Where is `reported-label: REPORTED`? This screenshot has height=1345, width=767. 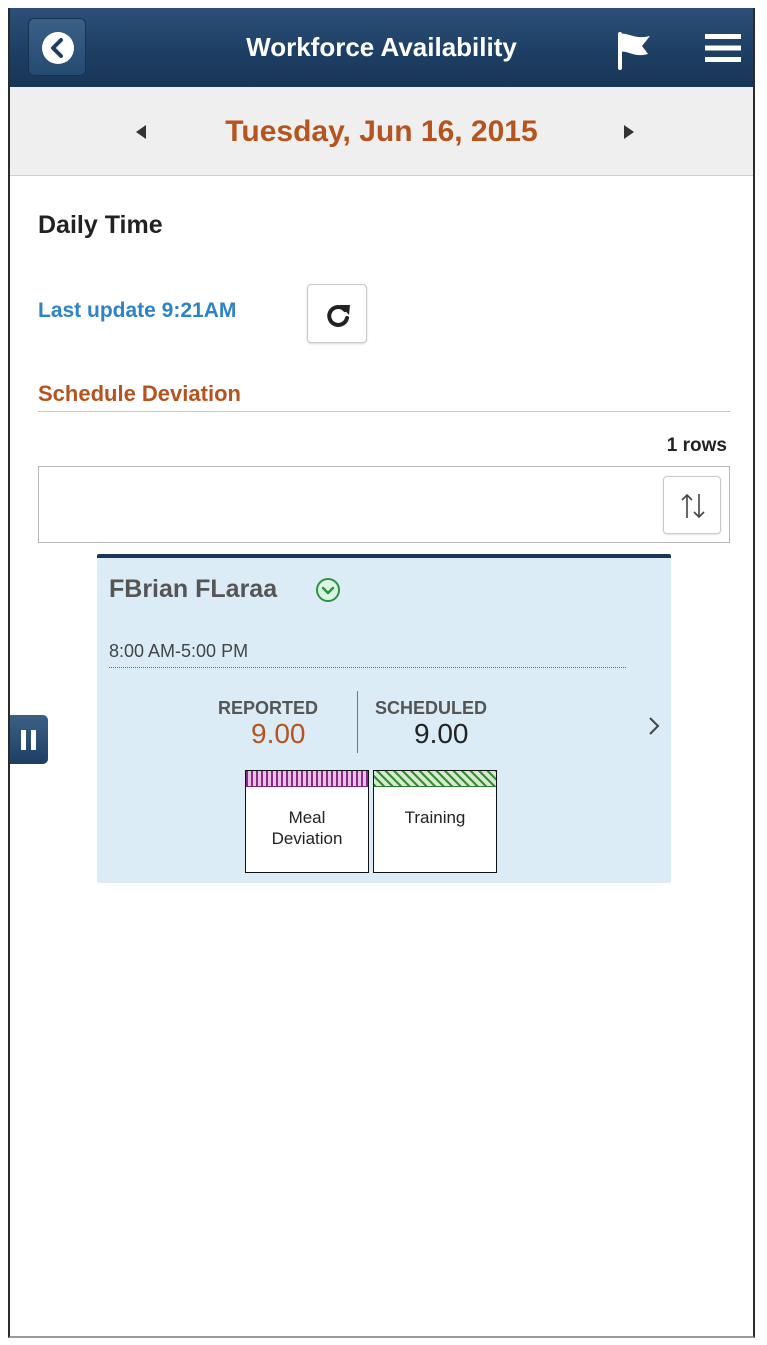 reported-label: REPORTED is located at coordinates (268, 708).